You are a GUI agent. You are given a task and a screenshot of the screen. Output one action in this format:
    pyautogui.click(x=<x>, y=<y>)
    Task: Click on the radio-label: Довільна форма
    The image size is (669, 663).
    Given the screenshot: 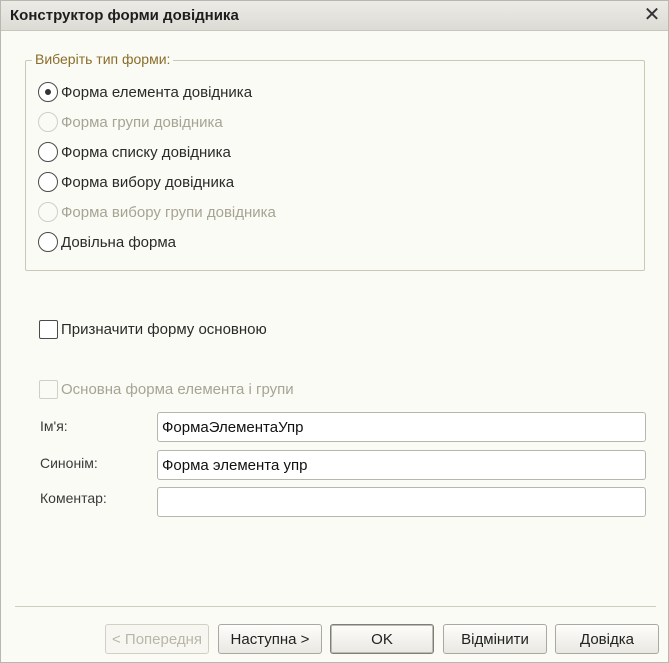 What is the action you would take?
    pyautogui.click(x=119, y=242)
    